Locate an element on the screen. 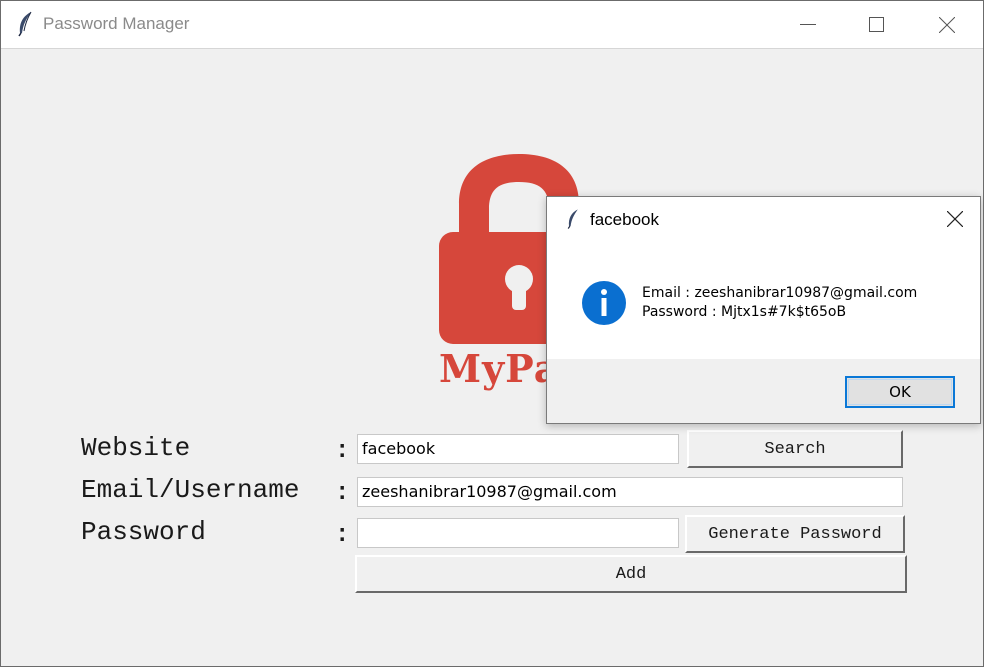  minimize-button is located at coordinates (808, 24).